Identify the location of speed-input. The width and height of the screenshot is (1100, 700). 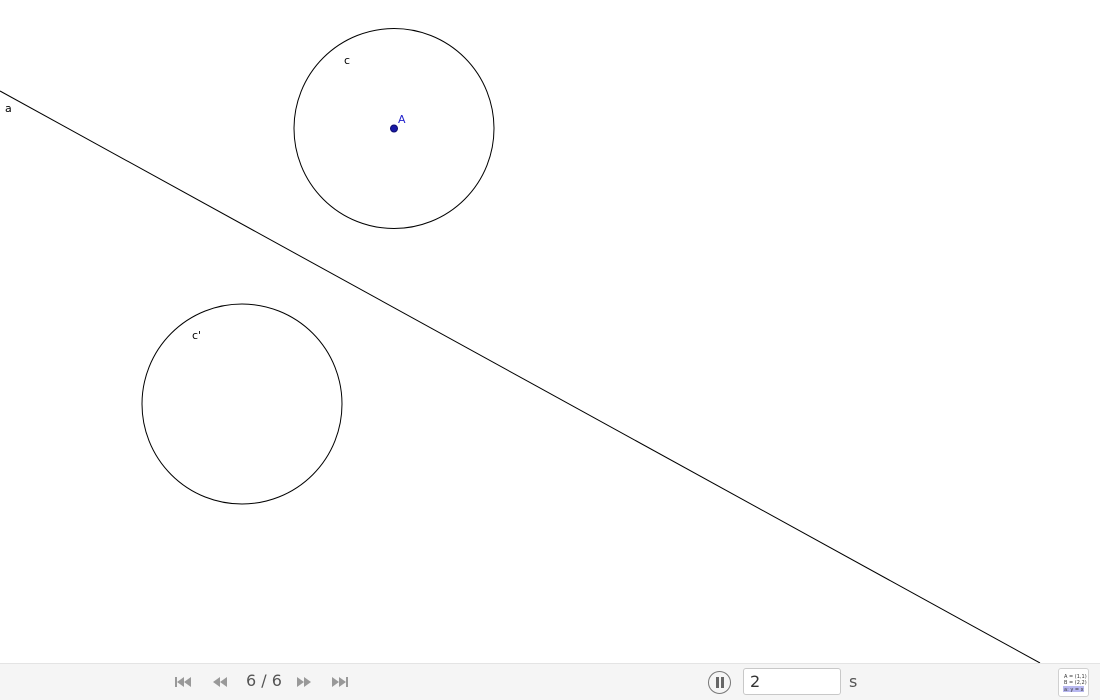
(792, 681).